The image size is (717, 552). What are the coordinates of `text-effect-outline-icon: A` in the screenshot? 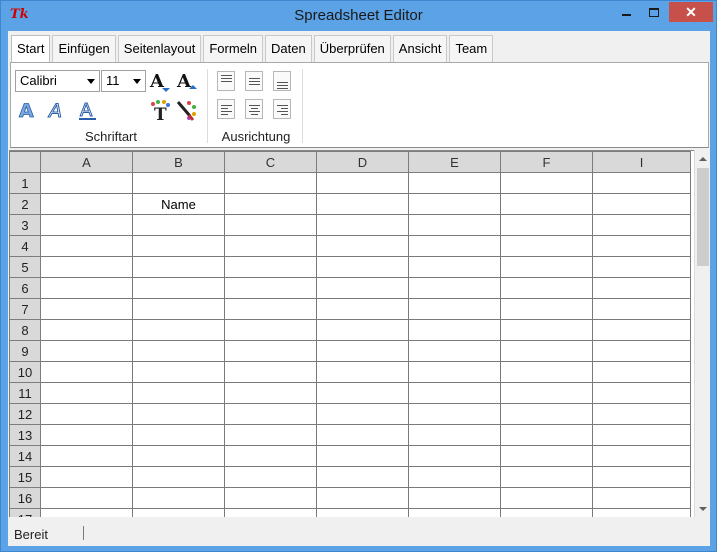 It's located at (28, 110).